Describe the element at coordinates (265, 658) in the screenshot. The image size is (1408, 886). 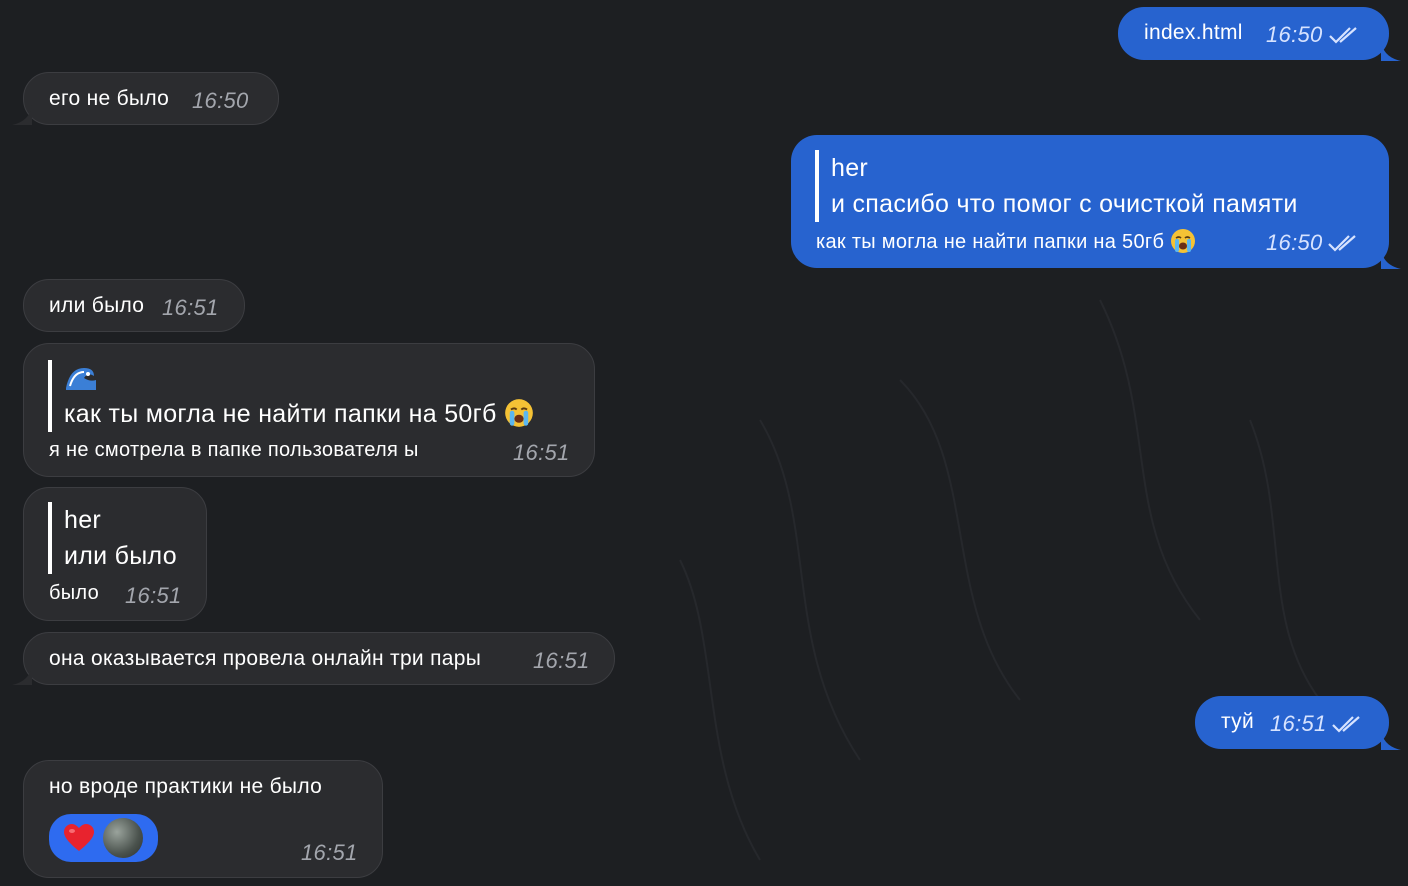
I see `message-text: она оказывается провела онлайн три пары` at that location.